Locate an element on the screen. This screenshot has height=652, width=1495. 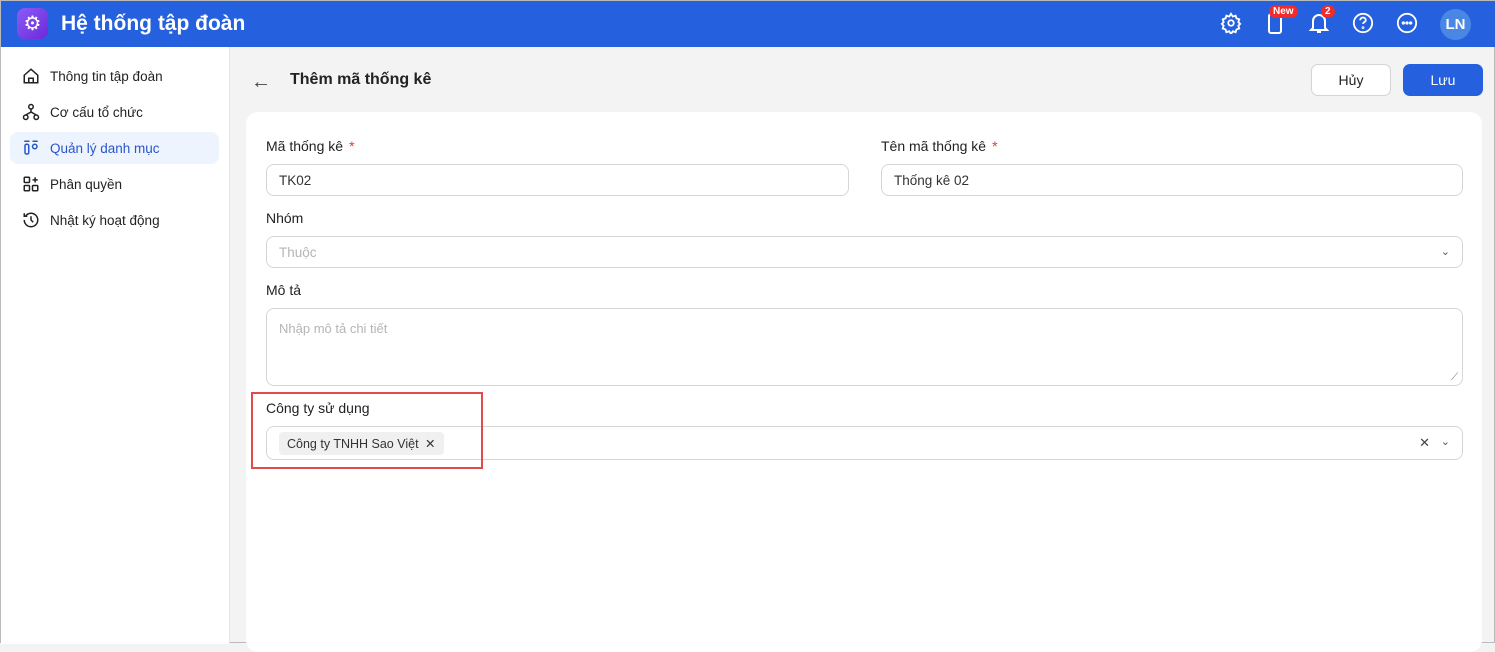
code-input: TK02 is located at coordinates (557, 180).